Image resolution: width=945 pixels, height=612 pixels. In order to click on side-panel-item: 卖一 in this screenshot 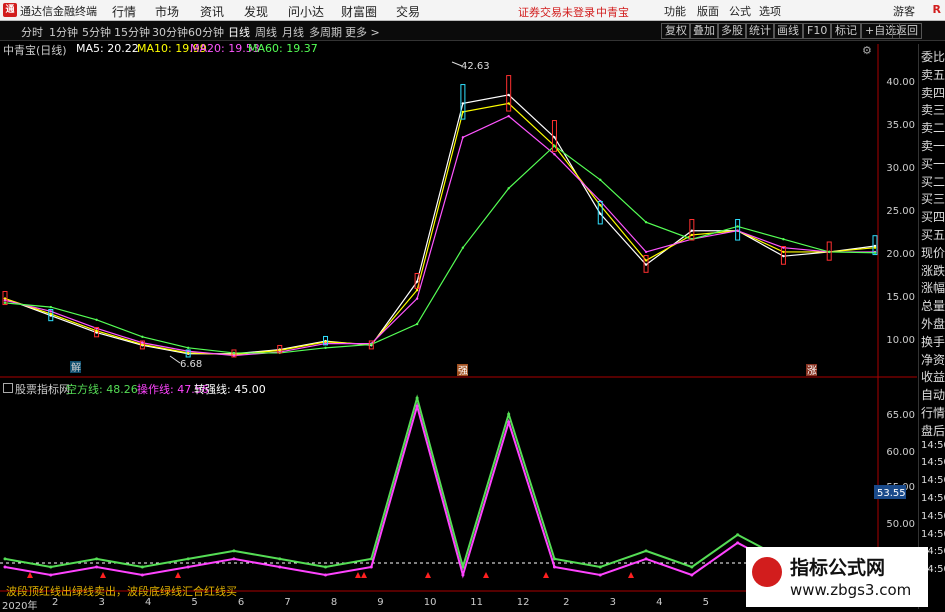, I will do `click(933, 145)`.